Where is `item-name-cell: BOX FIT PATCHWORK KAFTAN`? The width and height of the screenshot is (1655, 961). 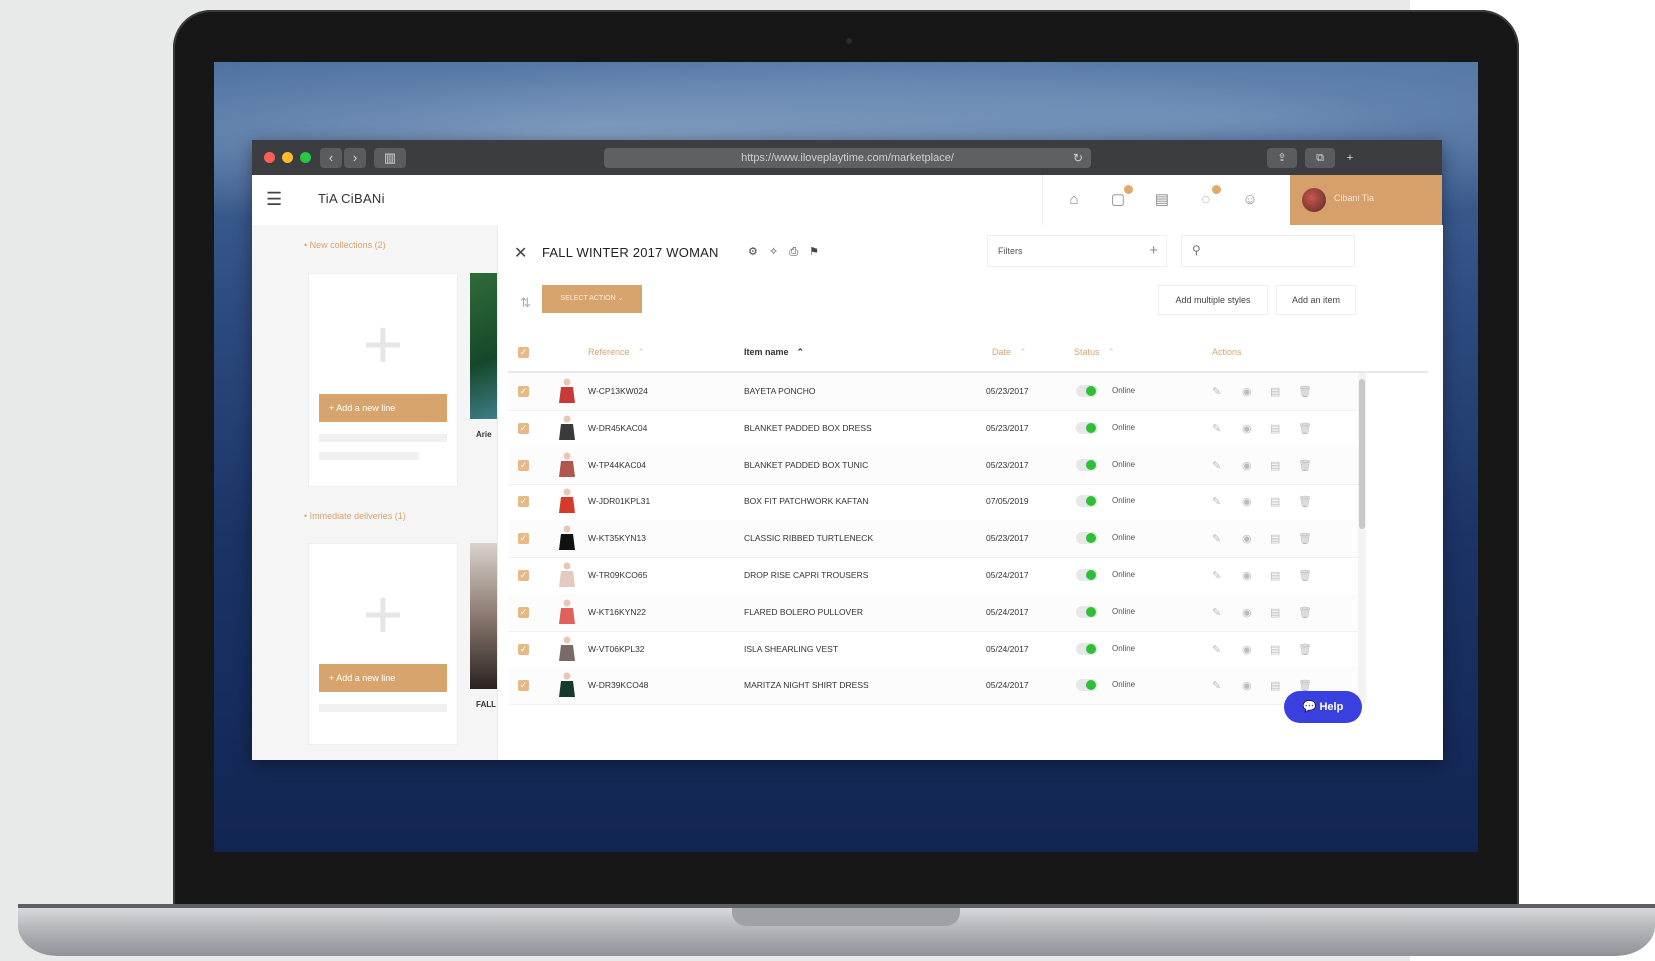 item-name-cell: BOX FIT PATCHWORK KAFTAN is located at coordinates (806, 501).